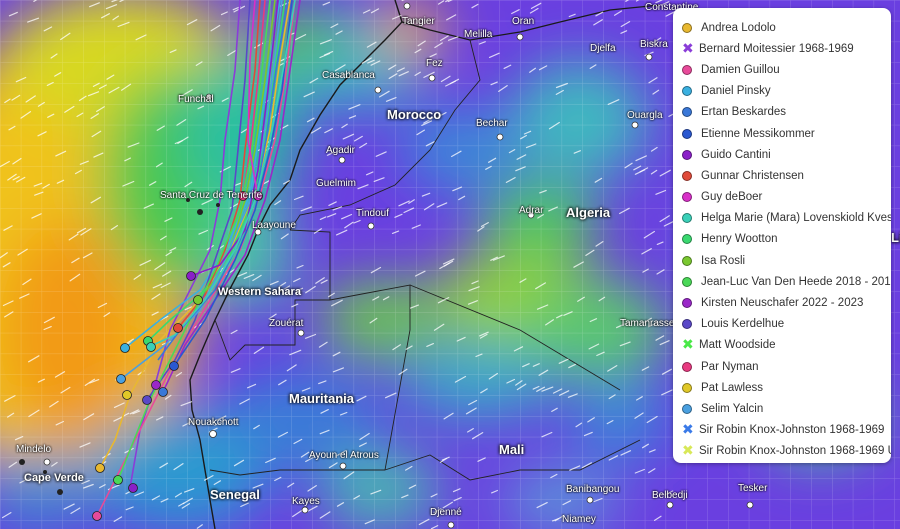 The height and width of the screenshot is (529, 900). I want to click on city-label-tangier: Tangier, so click(418, 21).